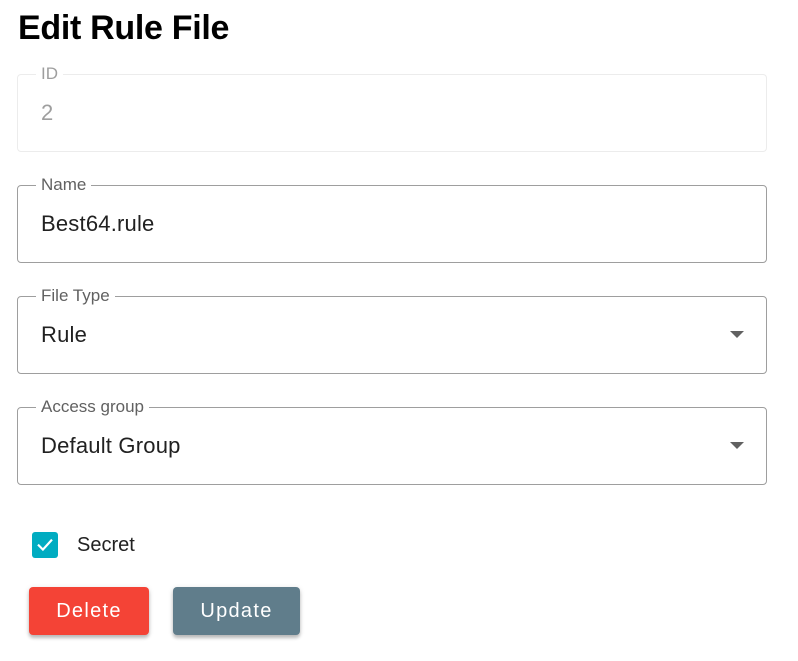 Image resolution: width=798 pixels, height=661 pixels. What do you see at coordinates (392, 330) in the screenshot?
I see `file-type-select: File Type Rule` at bounding box center [392, 330].